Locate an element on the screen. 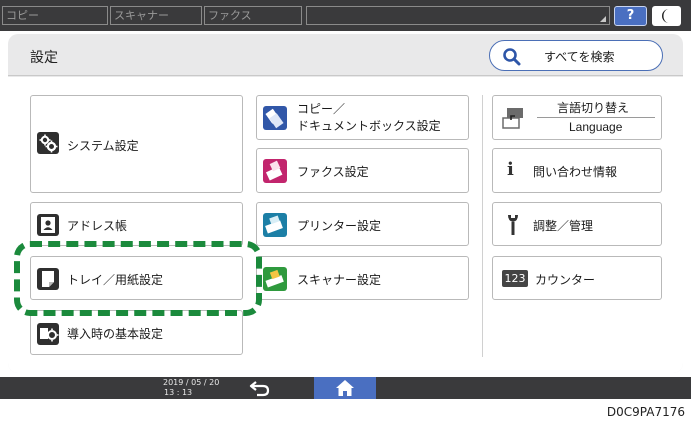 The height and width of the screenshot is (427, 691). counter-icon: 123 is located at coordinates (515, 278).